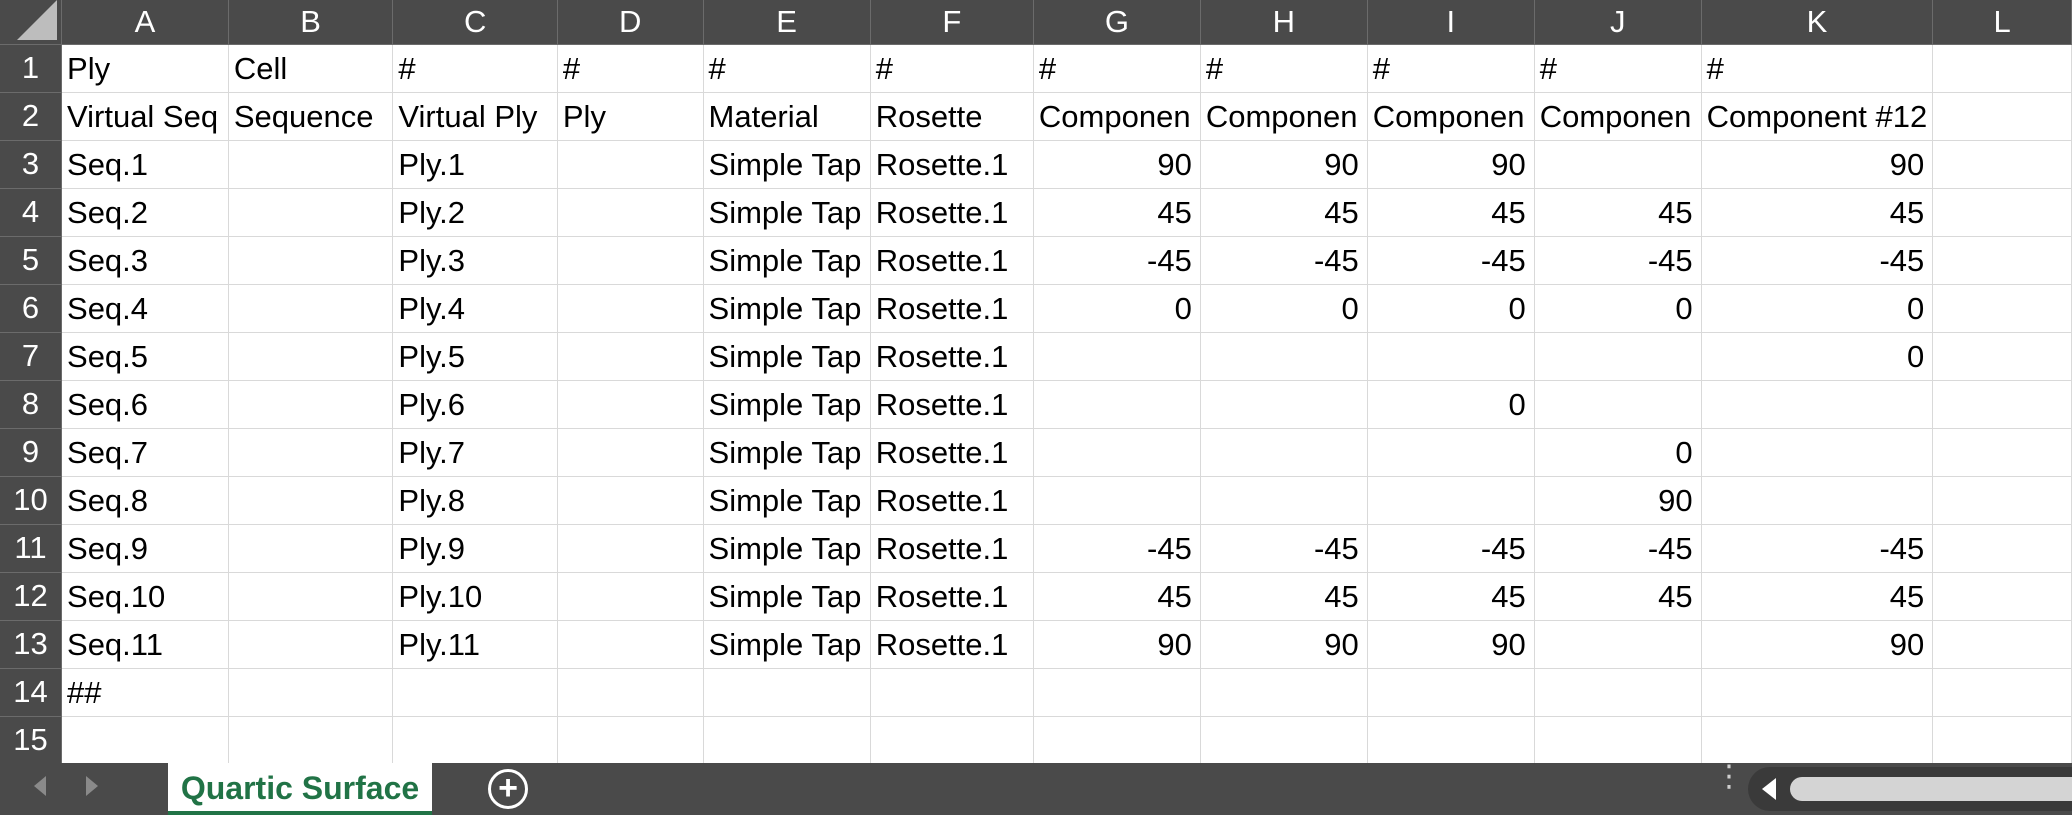 The height and width of the screenshot is (815, 2072). What do you see at coordinates (145, 212) in the screenshot?
I see `cell-a4: Seq.2` at bounding box center [145, 212].